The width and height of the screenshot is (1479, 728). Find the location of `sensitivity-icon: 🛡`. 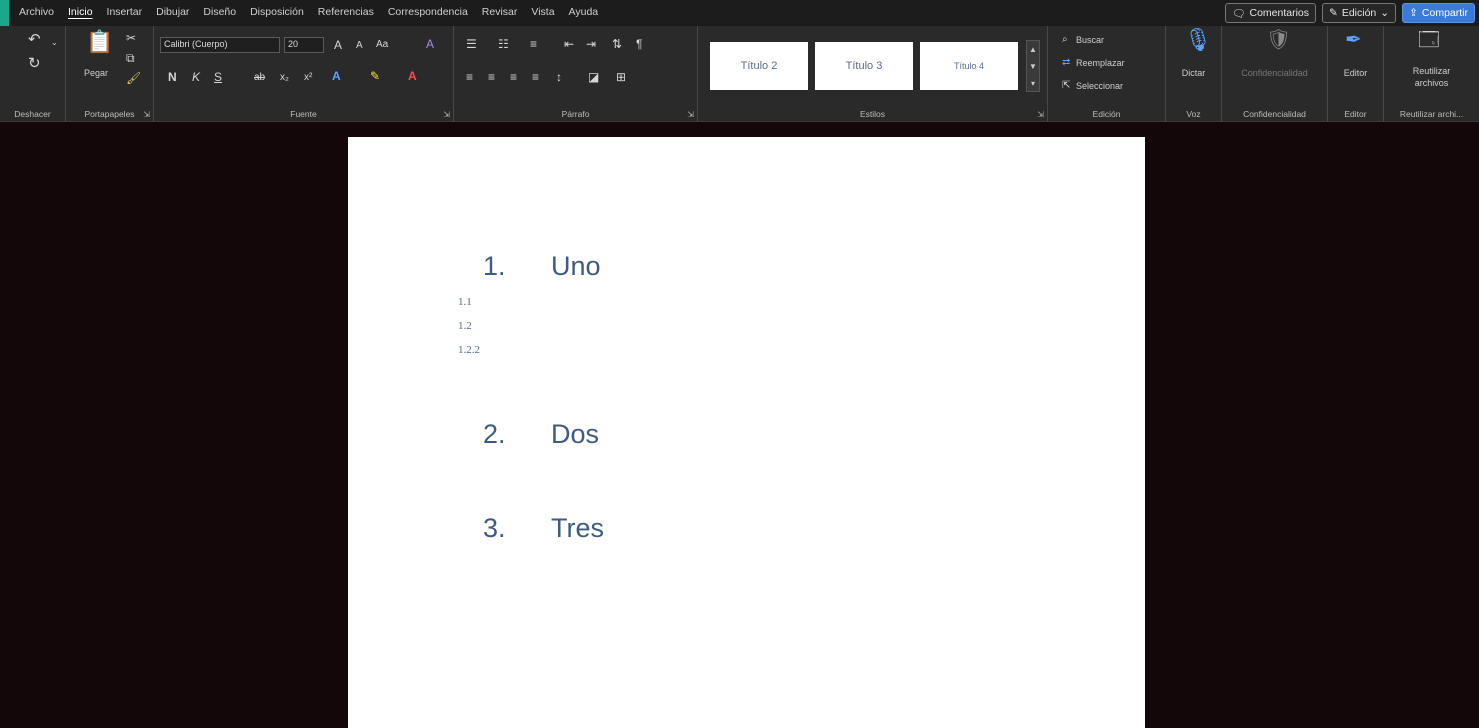

sensitivity-icon: 🛡 is located at coordinates (1278, 40).